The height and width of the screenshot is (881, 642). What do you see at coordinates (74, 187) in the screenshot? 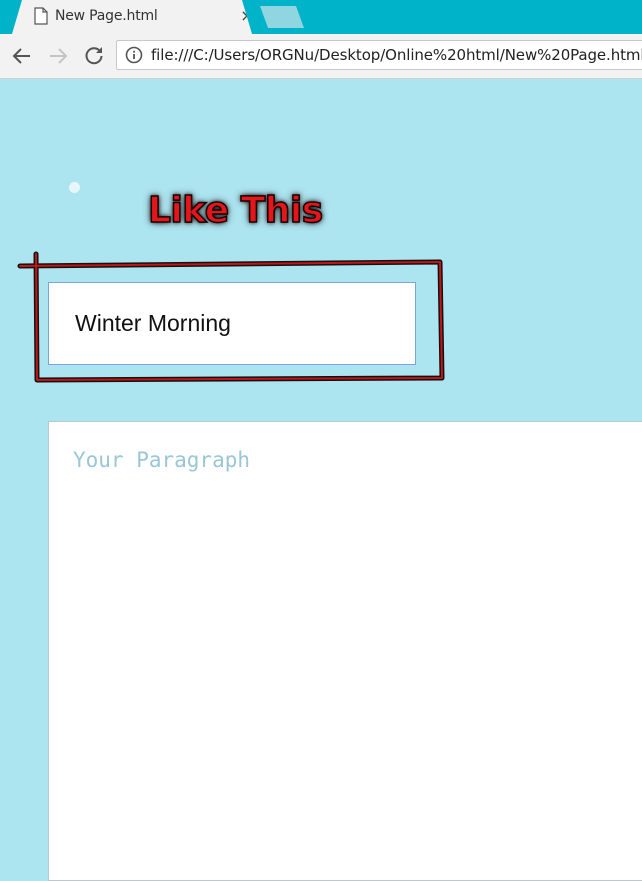
I see `decorative-dot` at bounding box center [74, 187].